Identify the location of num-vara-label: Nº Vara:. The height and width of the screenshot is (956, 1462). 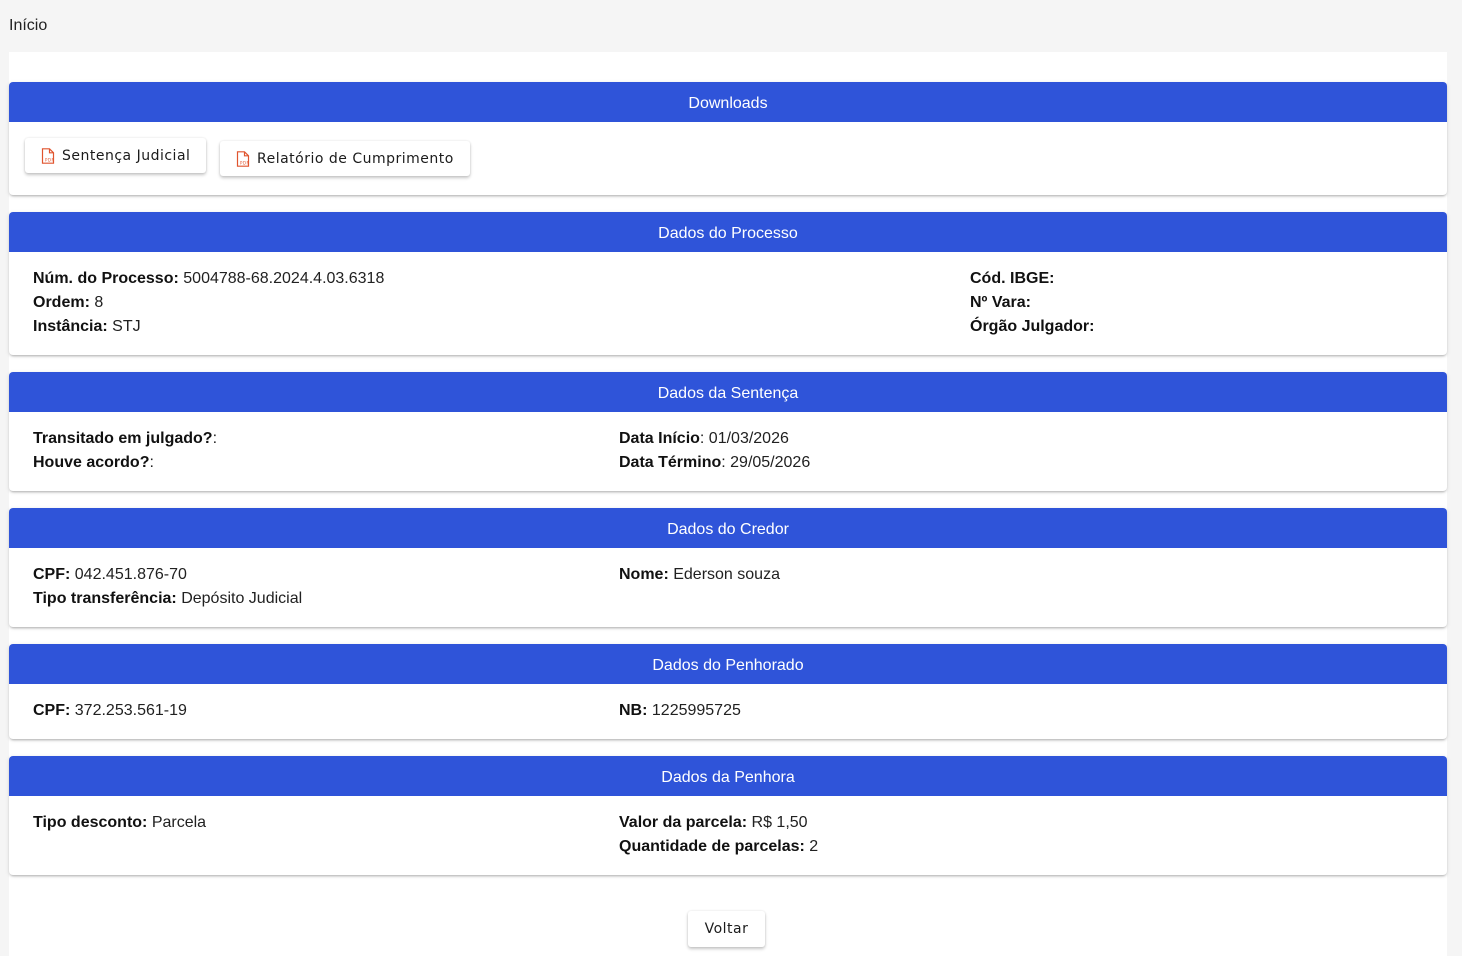
(1000, 302).